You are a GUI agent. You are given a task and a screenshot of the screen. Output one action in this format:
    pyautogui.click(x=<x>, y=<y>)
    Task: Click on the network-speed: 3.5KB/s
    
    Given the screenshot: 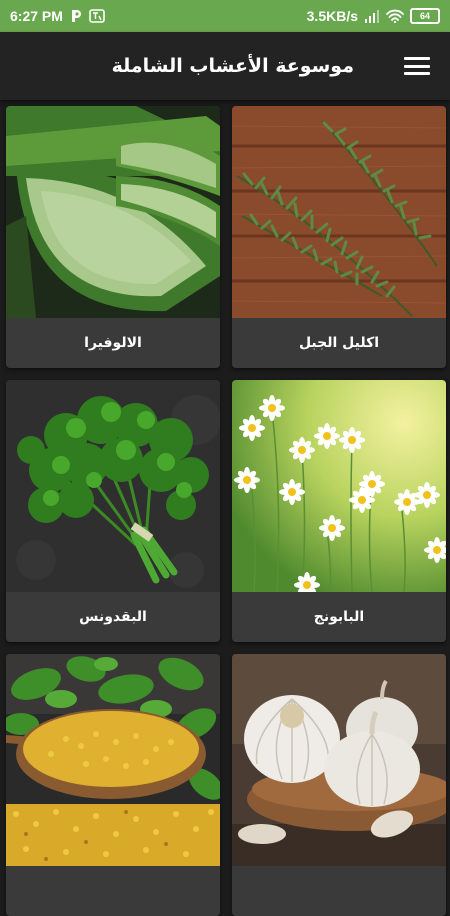 What is the action you would take?
    pyautogui.click(x=332, y=16)
    